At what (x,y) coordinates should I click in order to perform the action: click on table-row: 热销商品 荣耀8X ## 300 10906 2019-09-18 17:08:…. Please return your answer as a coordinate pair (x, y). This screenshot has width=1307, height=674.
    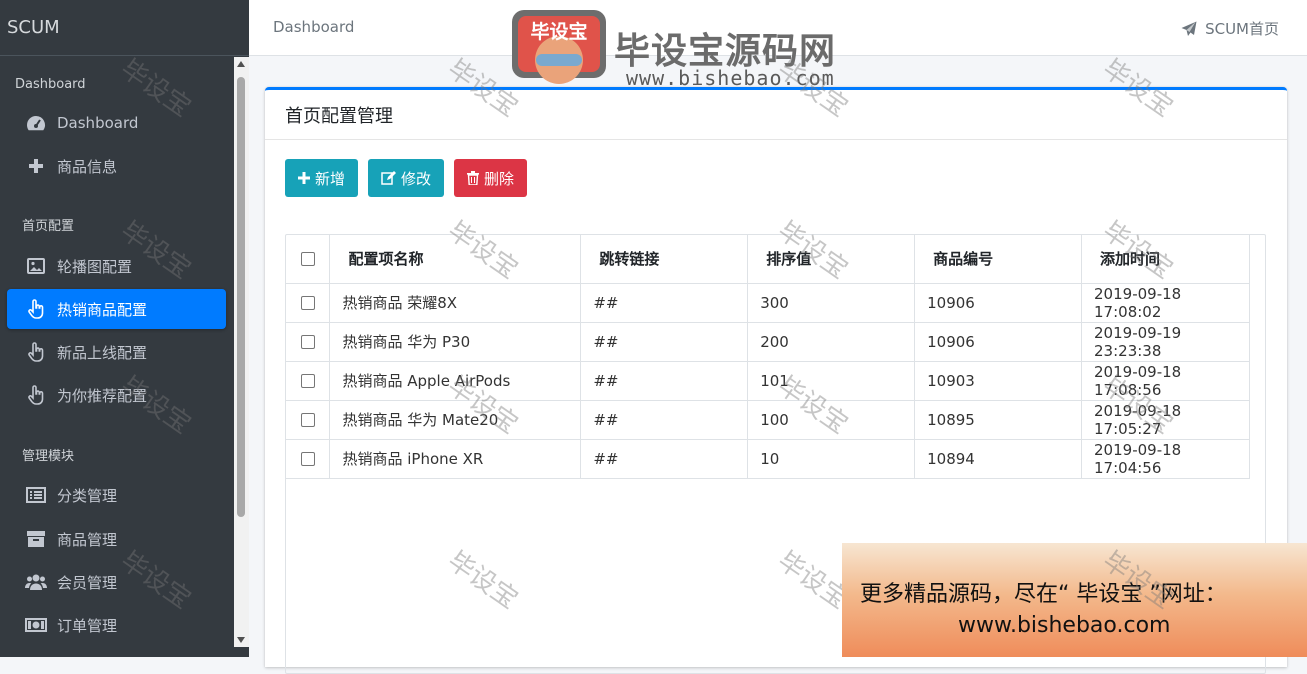
    Looking at the image, I should click on (768, 303).